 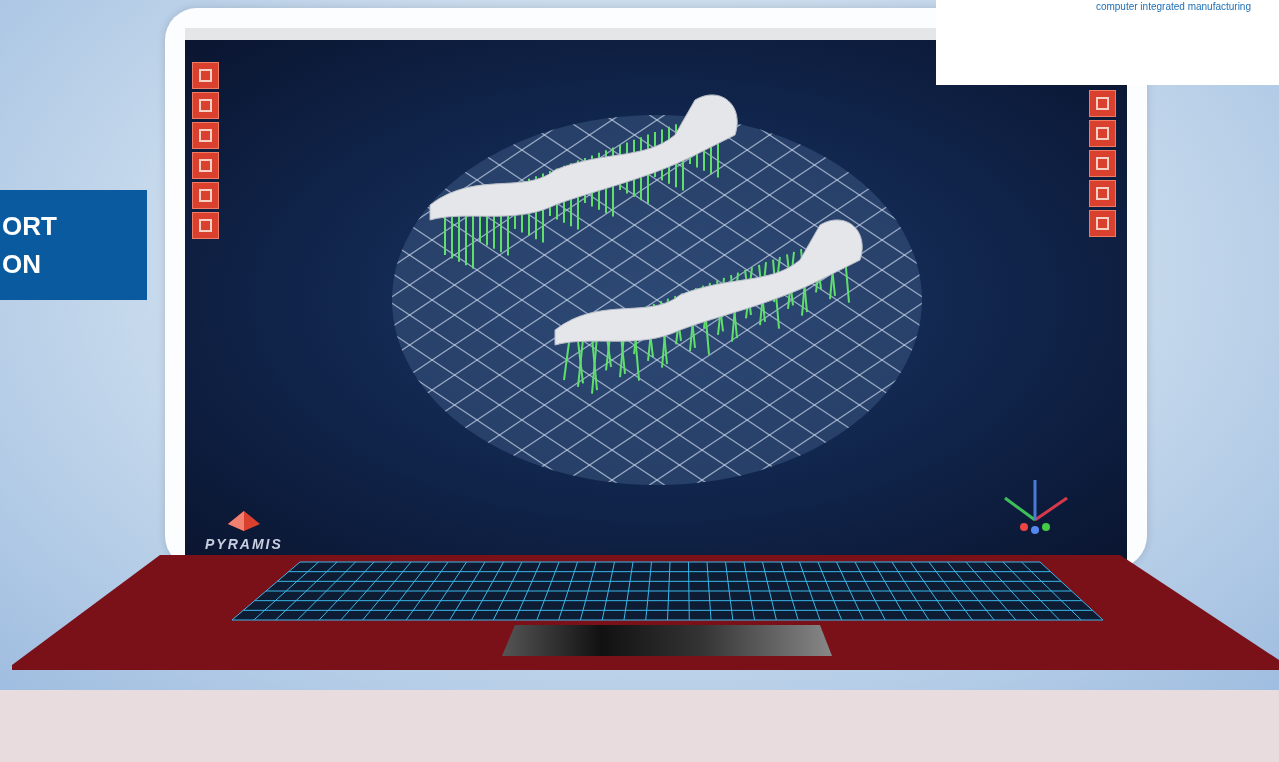 What do you see at coordinates (30, 226) in the screenshot?
I see `banner-text: ORT` at bounding box center [30, 226].